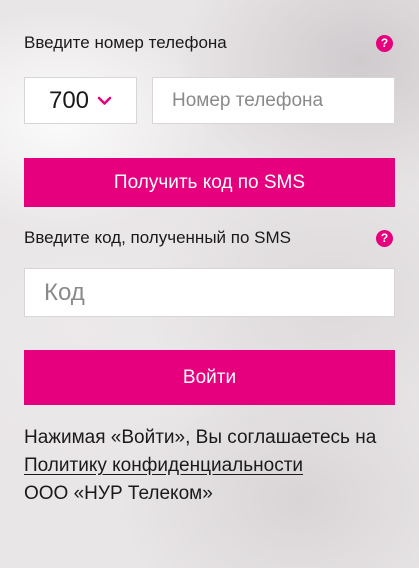 The height and width of the screenshot is (568, 419). I want to click on chevron-down-icon, so click(104, 100).